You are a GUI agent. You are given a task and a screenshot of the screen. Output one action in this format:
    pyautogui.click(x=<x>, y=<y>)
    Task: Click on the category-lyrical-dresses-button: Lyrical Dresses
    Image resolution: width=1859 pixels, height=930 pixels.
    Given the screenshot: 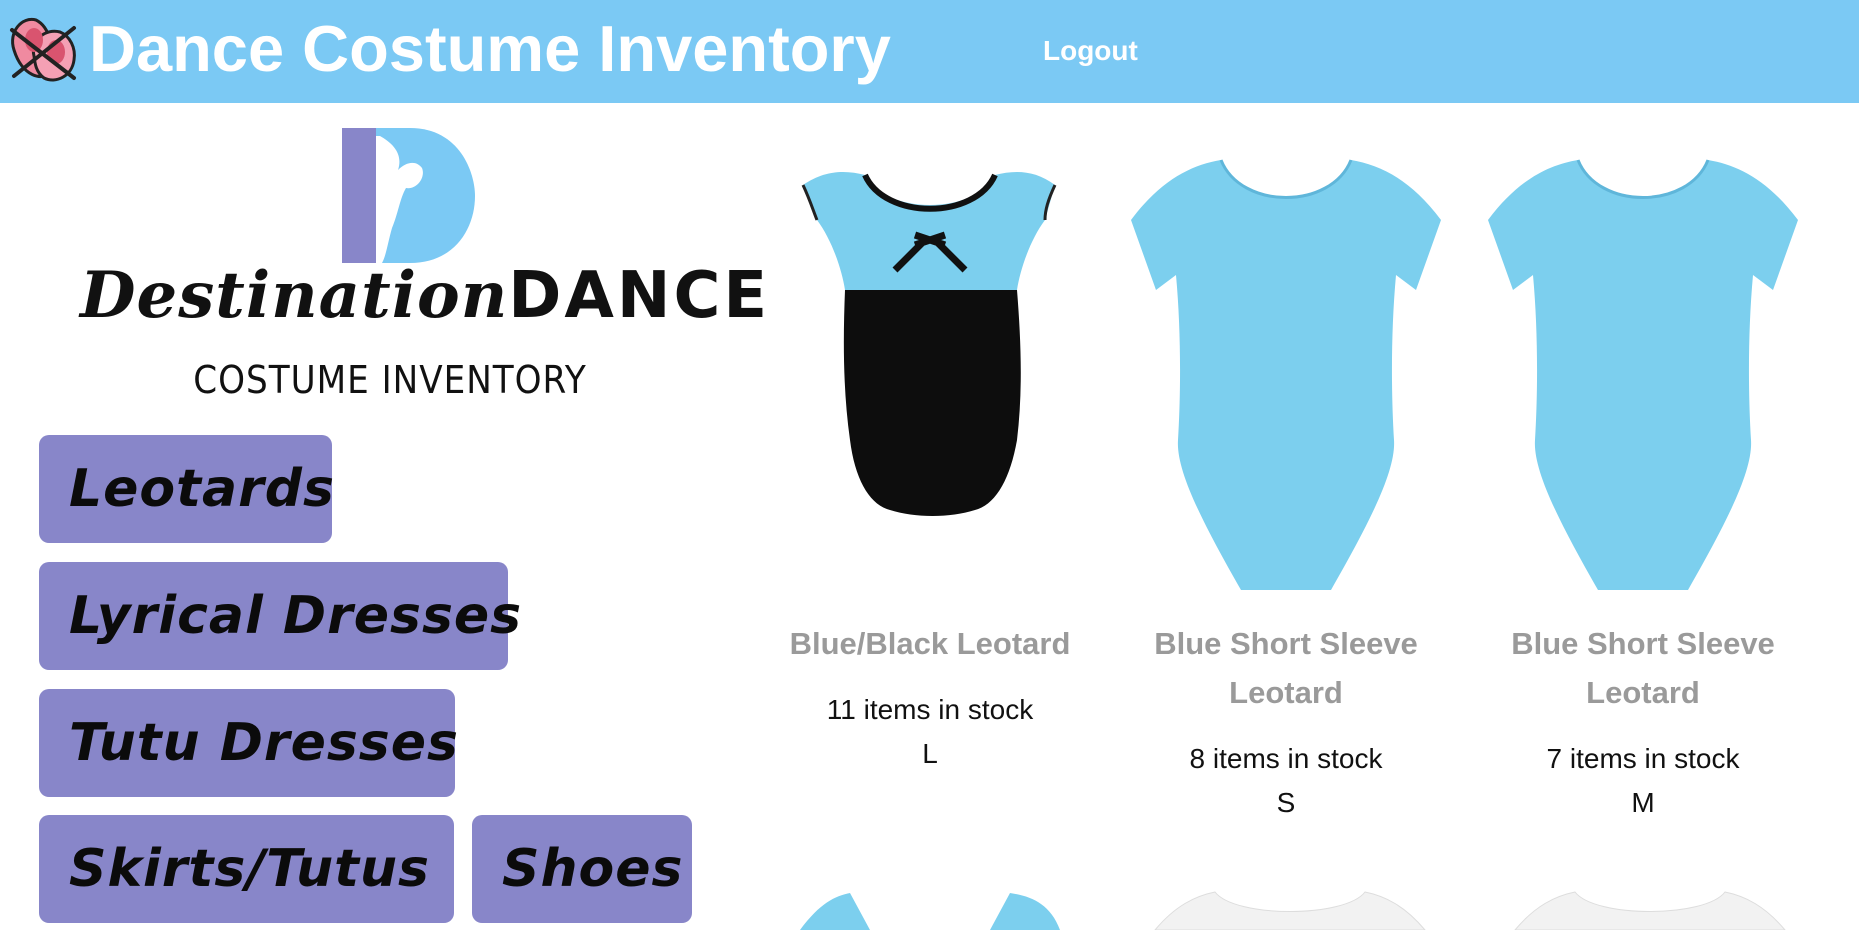 What is the action you would take?
    pyautogui.click(x=280, y=616)
    